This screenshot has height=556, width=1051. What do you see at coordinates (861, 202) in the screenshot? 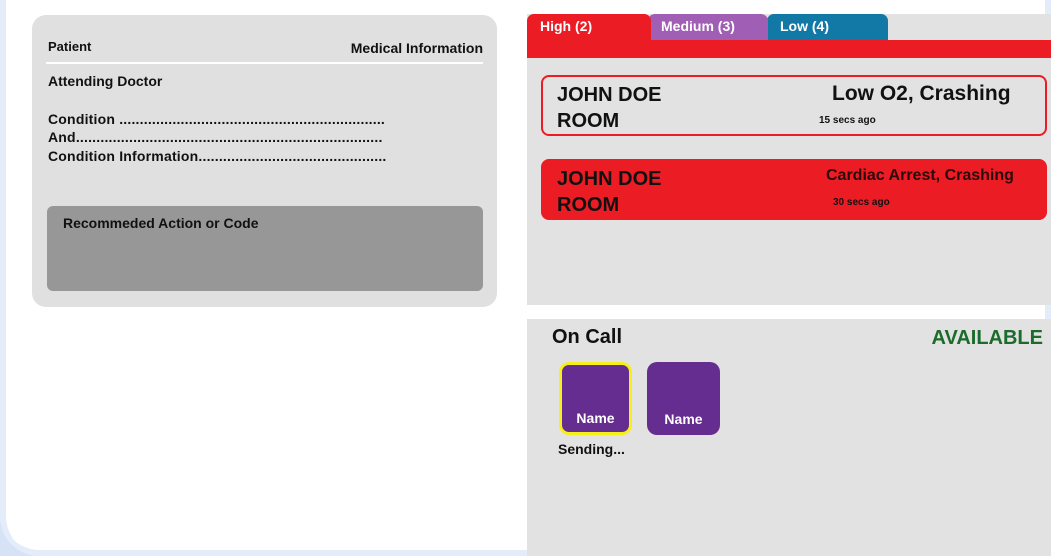
I see `alert-time: 30 secs ago` at bounding box center [861, 202].